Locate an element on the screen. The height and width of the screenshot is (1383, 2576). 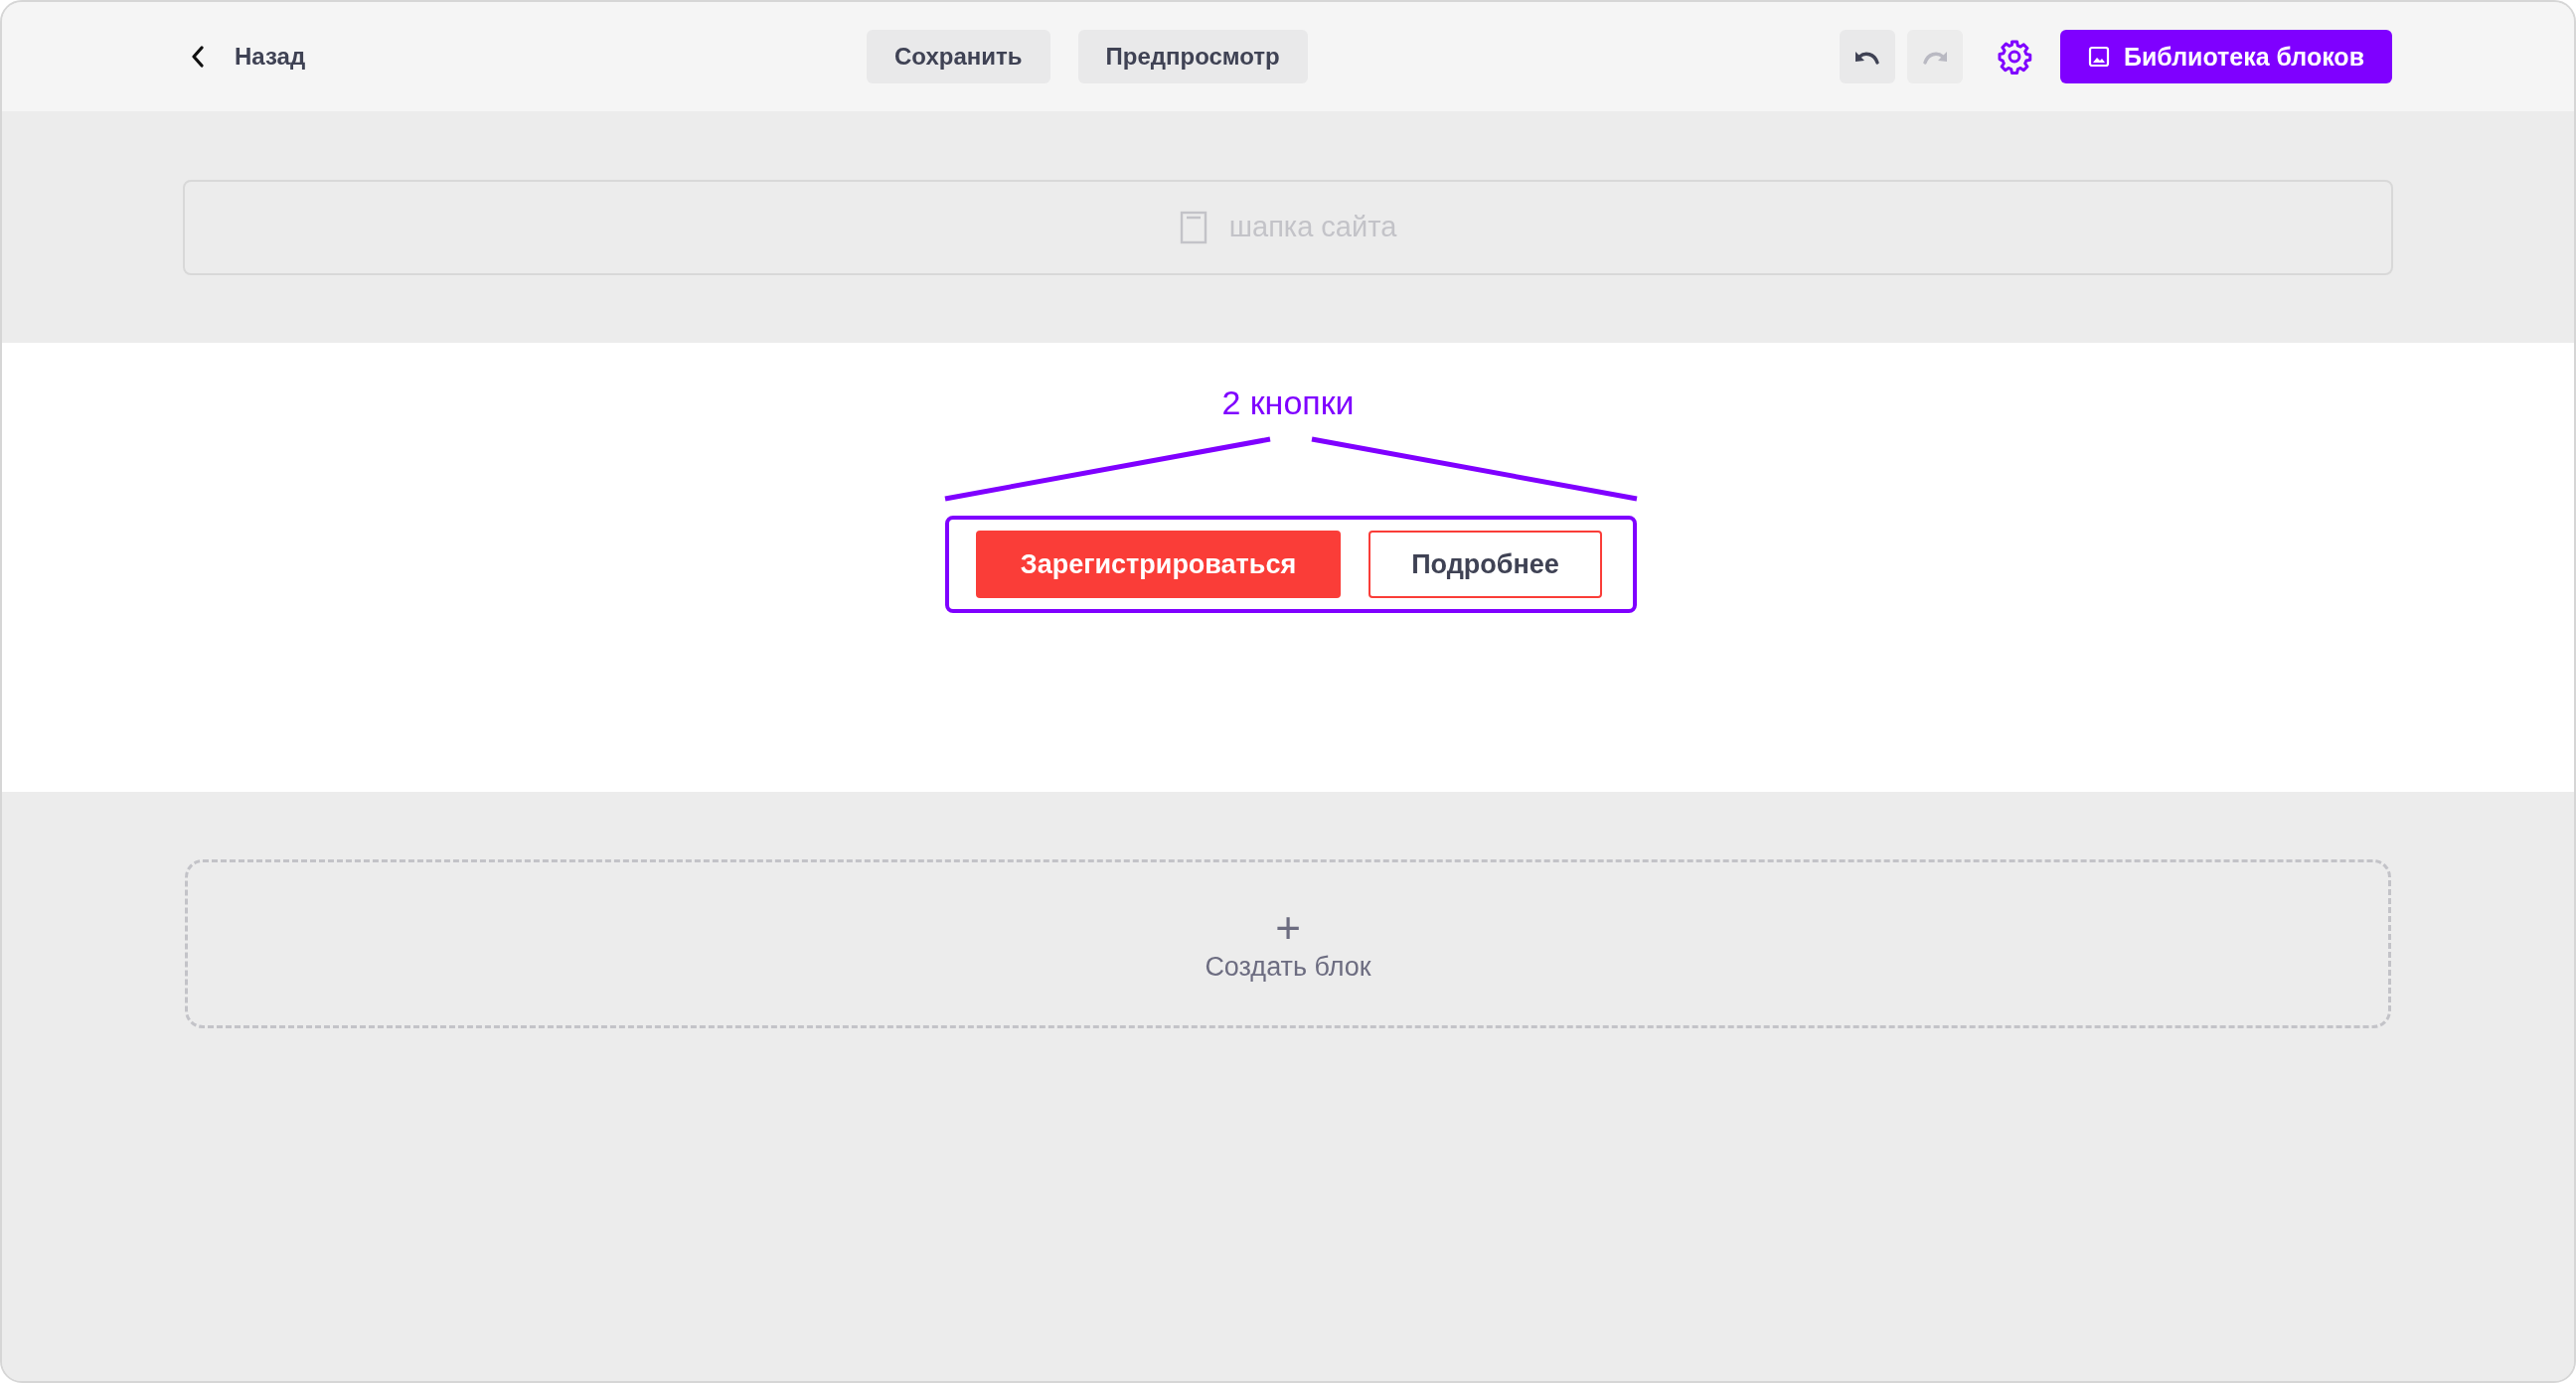
create-block-area: + Создать блок is located at coordinates (1288, 944).